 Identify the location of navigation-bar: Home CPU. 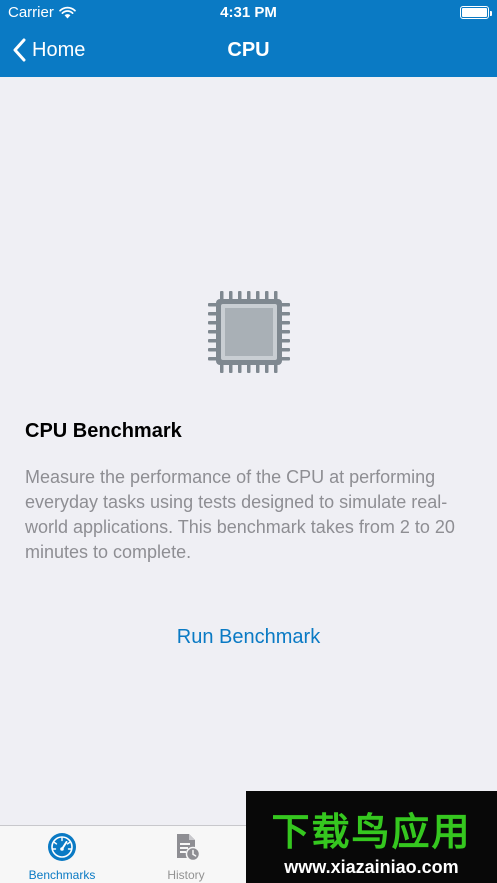
(248, 51).